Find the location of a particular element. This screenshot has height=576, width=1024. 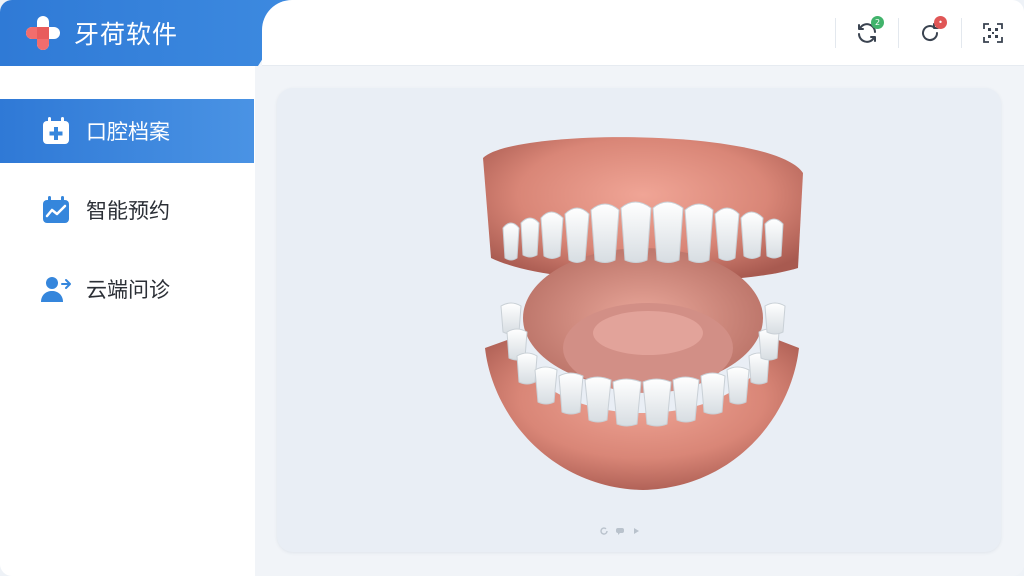

sidebar-item-cloud-consultation: 云端问诊 is located at coordinates (127, 289).